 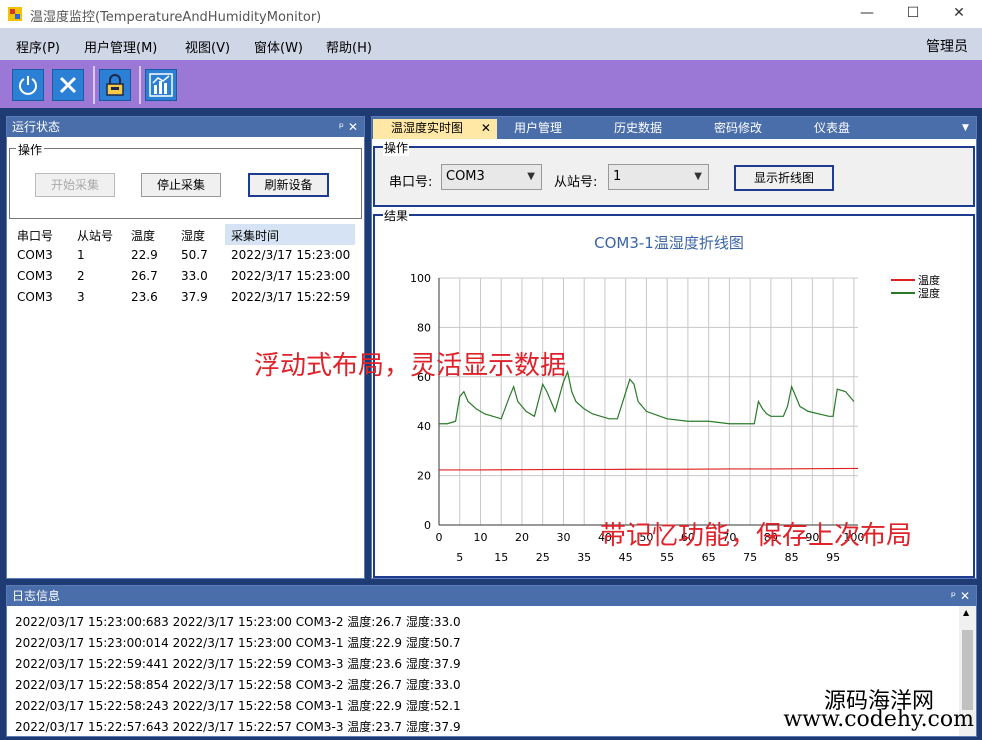 I want to click on tab-realtime-chart: 温湿度实时图 ✕, so click(x=435, y=129).